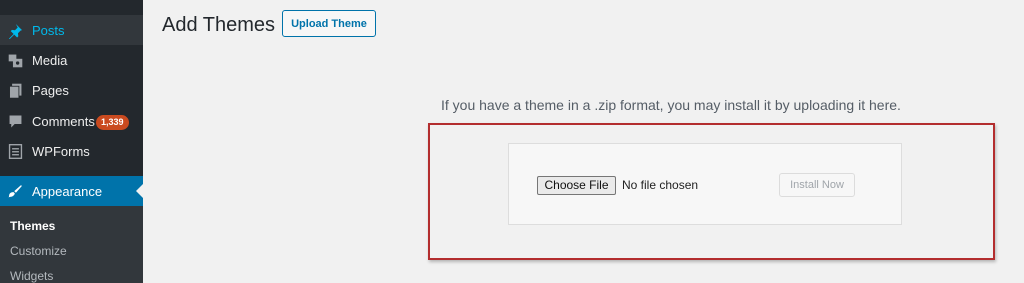 Image resolution: width=1024 pixels, height=283 pixels. What do you see at coordinates (112, 122) in the screenshot?
I see `comments-count-badge: 1,339` at bounding box center [112, 122].